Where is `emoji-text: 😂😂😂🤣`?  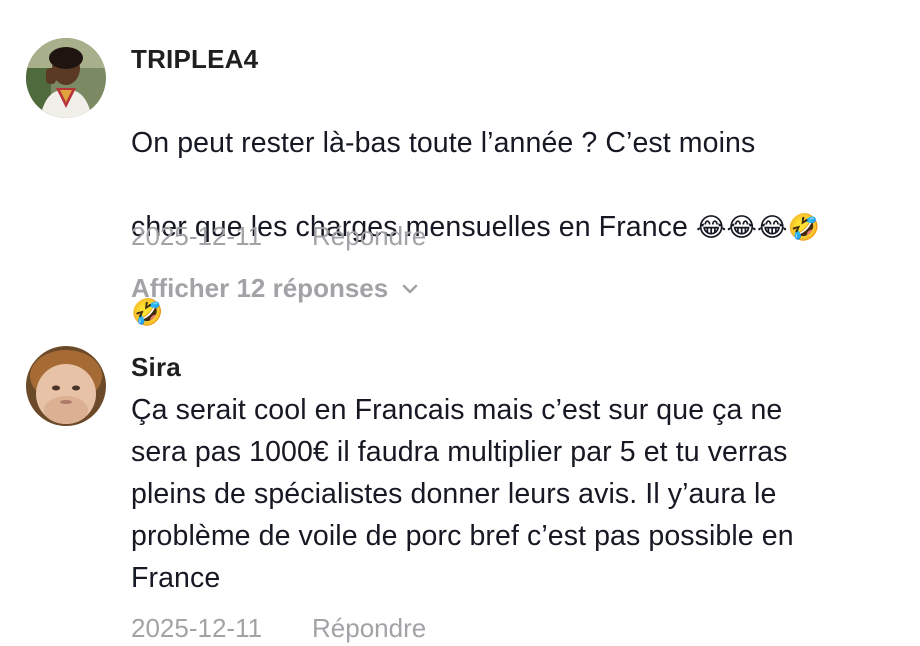 emoji-text: 😂😂😂🤣 is located at coordinates (758, 228).